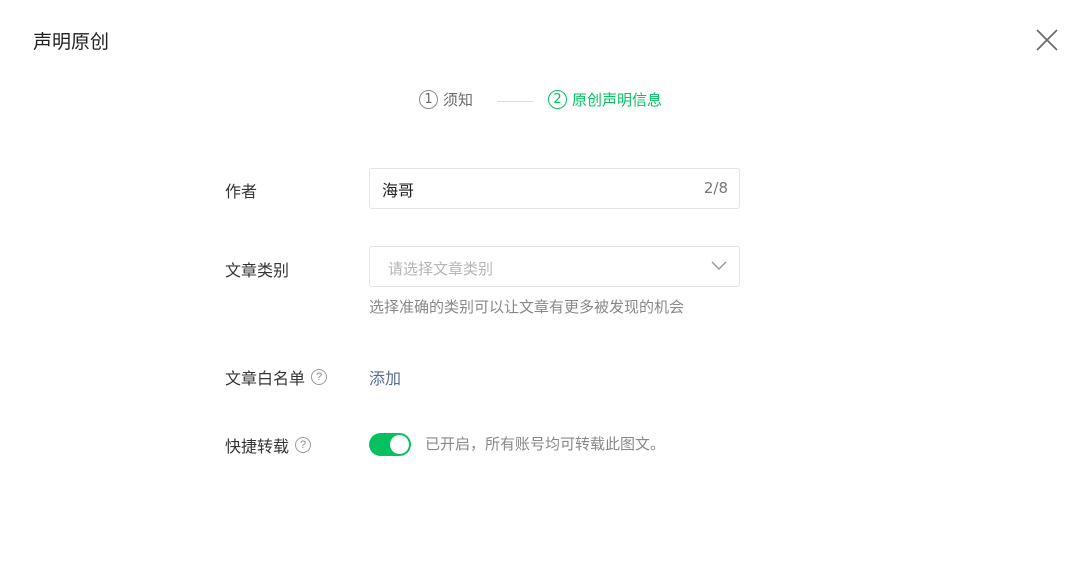  What do you see at coordinates (1047, 40) in the screenshot?
I see `close-icon` at bounding box center [1047, 40].